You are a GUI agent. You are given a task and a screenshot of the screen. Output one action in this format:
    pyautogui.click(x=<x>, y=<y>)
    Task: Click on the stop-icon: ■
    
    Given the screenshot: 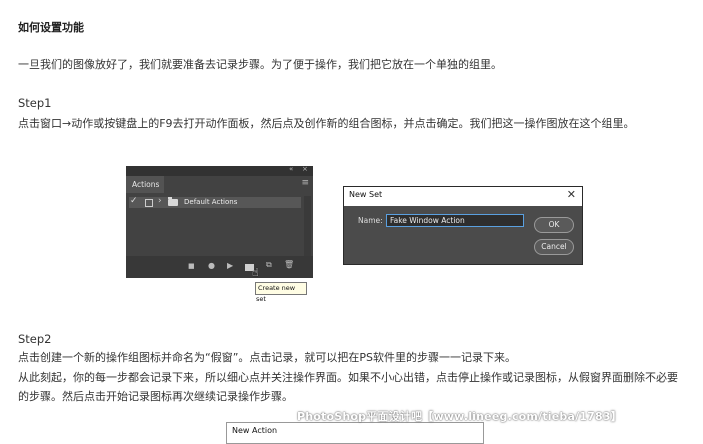 What is the action you would take?
    pyautogui.click(x=191, y=266)
    